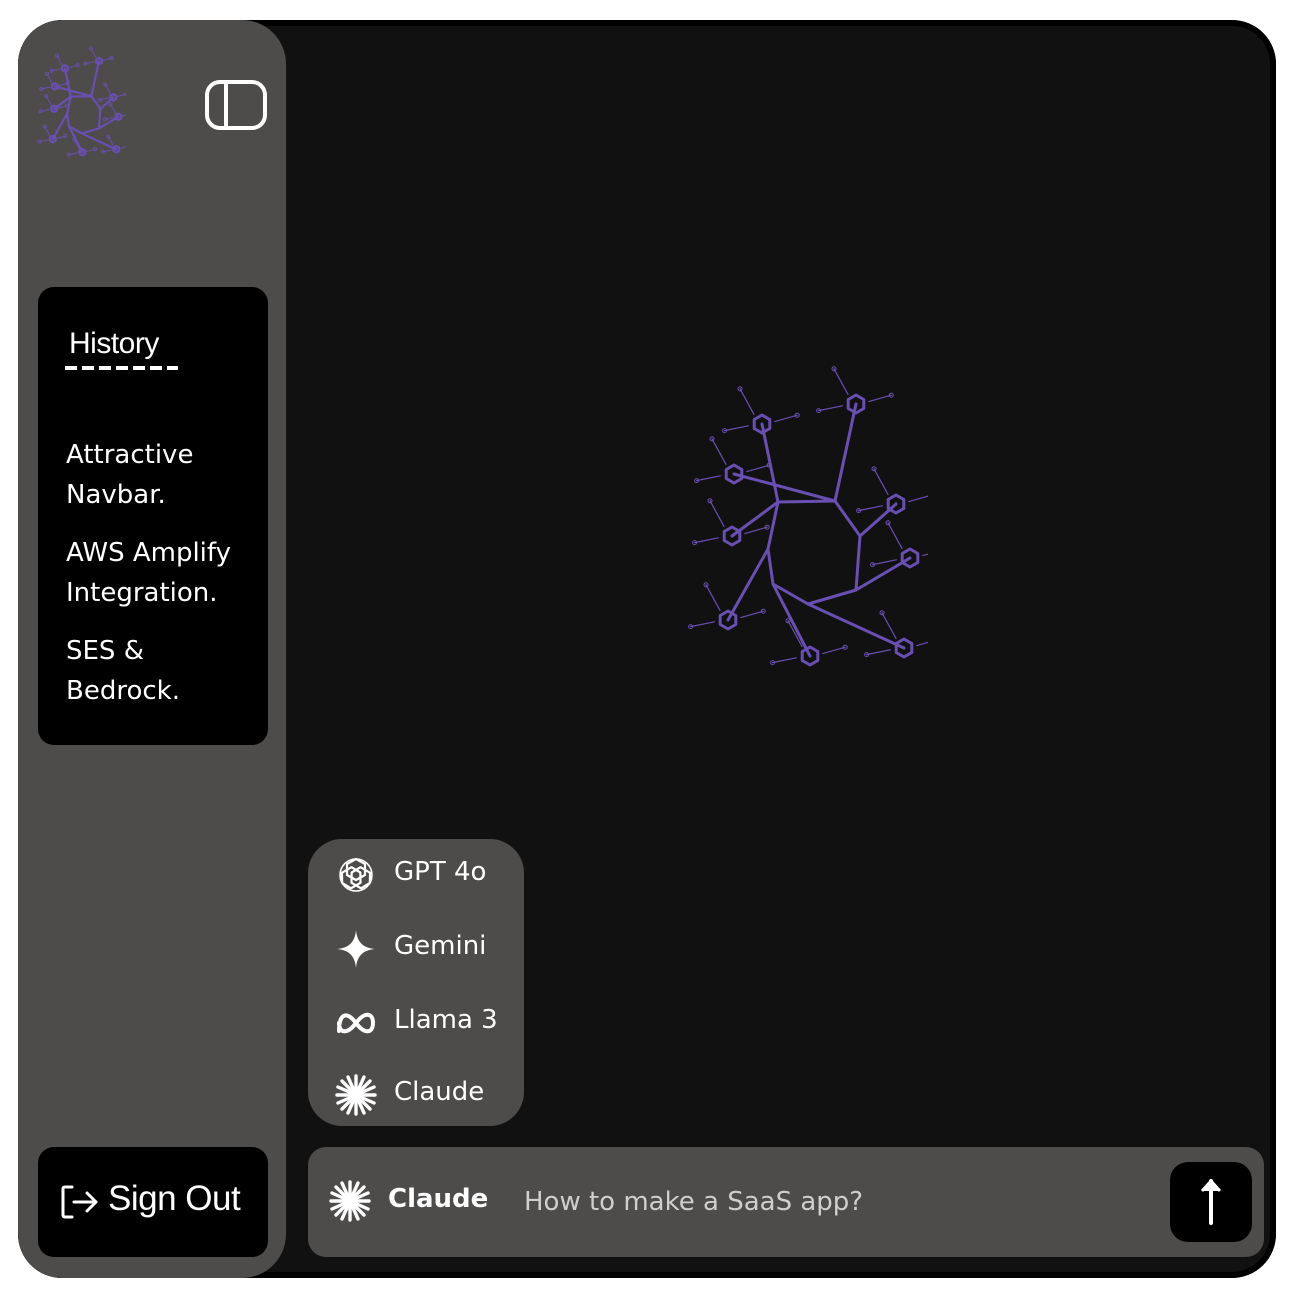 The width and height of the screenshot is (1300, 1300). I want to click on model-option-claude: Claude, so click(429, 1094).